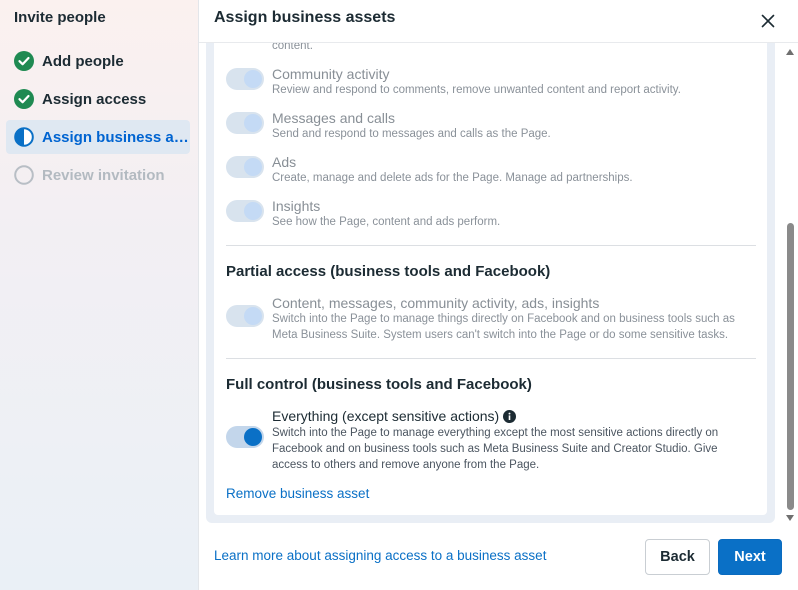 This screenshot has width=798, height=590. Describe the element at coordinates (94, 99) in the screenshot. I see `step-label: Assign access` at that location.